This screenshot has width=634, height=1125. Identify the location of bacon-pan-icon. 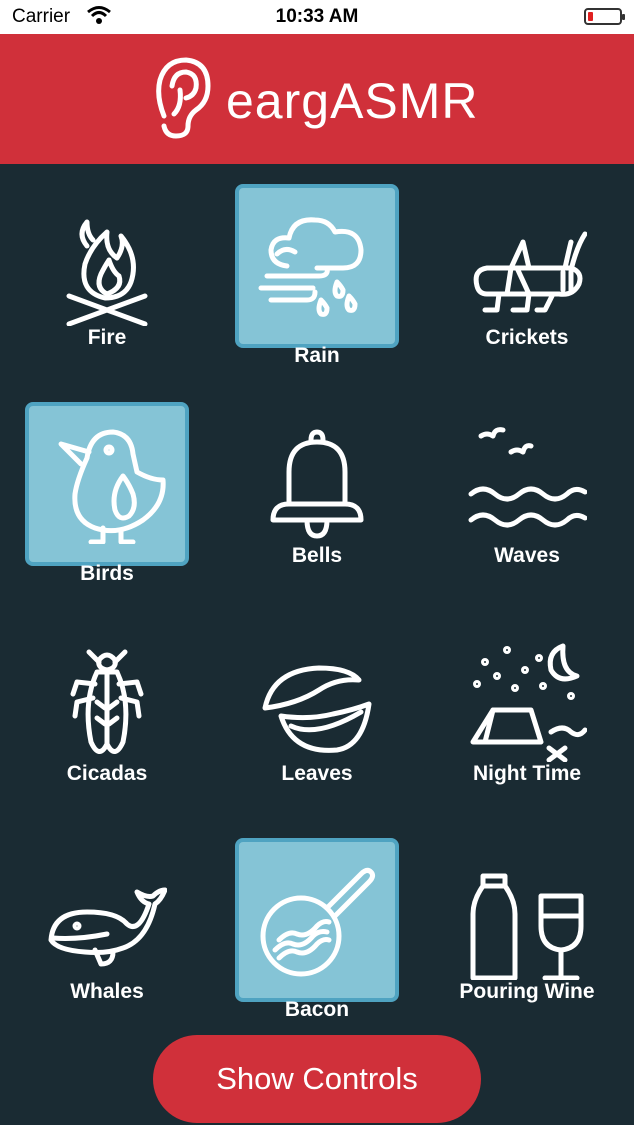
(318, 922).